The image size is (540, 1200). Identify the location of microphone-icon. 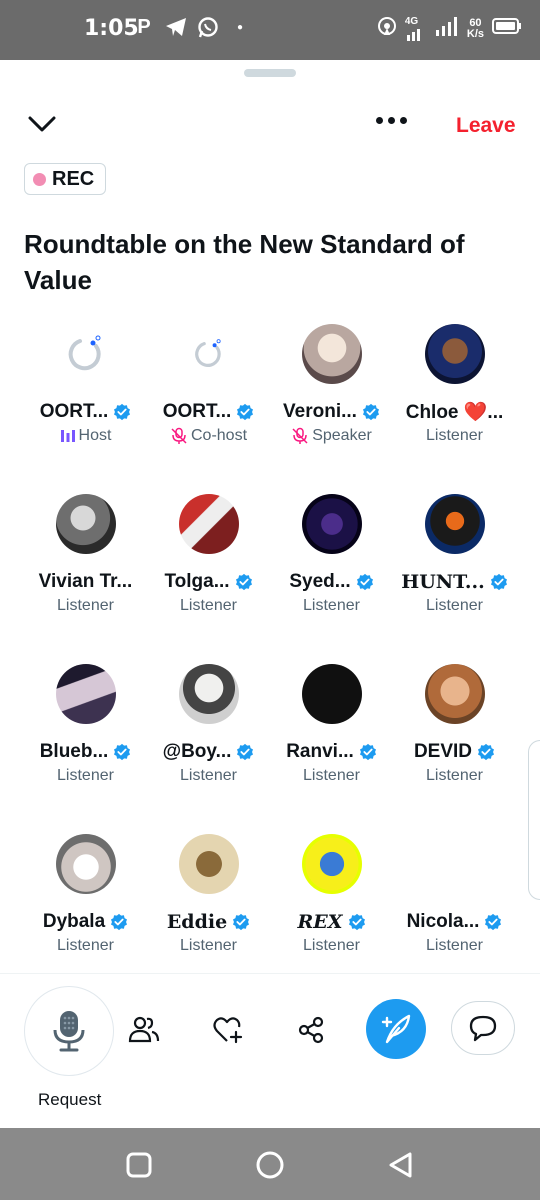
(69, 1031).